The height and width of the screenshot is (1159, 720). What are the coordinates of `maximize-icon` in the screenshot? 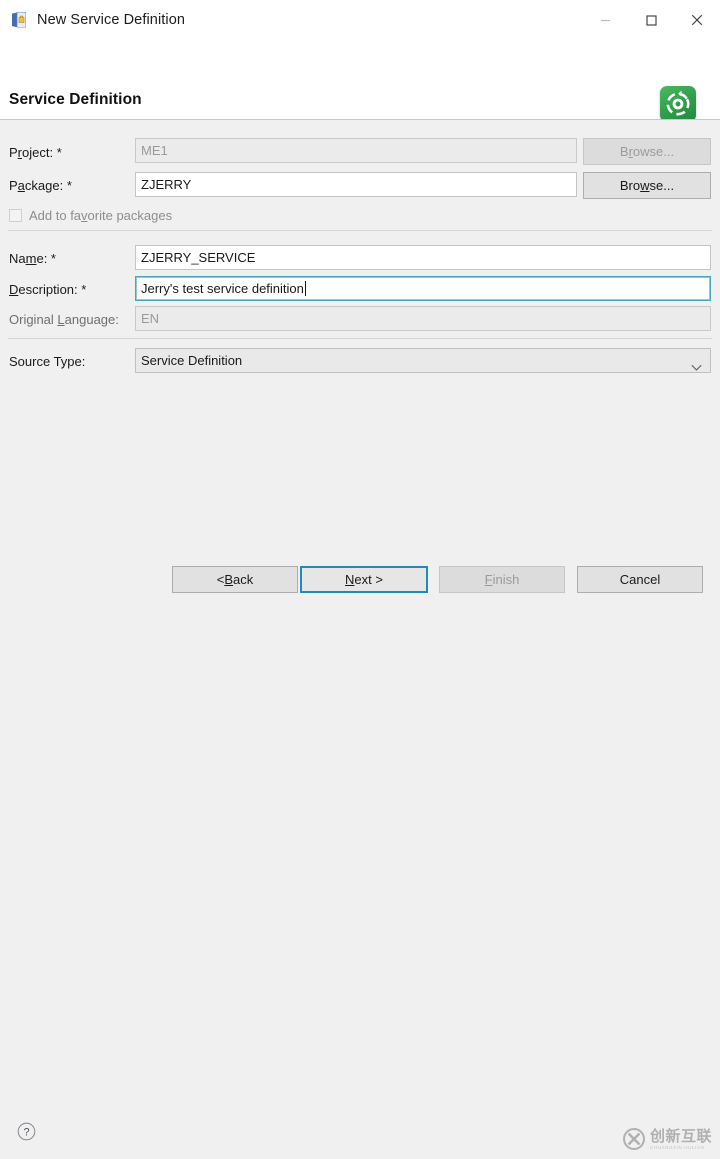 It's located at (651, 20).